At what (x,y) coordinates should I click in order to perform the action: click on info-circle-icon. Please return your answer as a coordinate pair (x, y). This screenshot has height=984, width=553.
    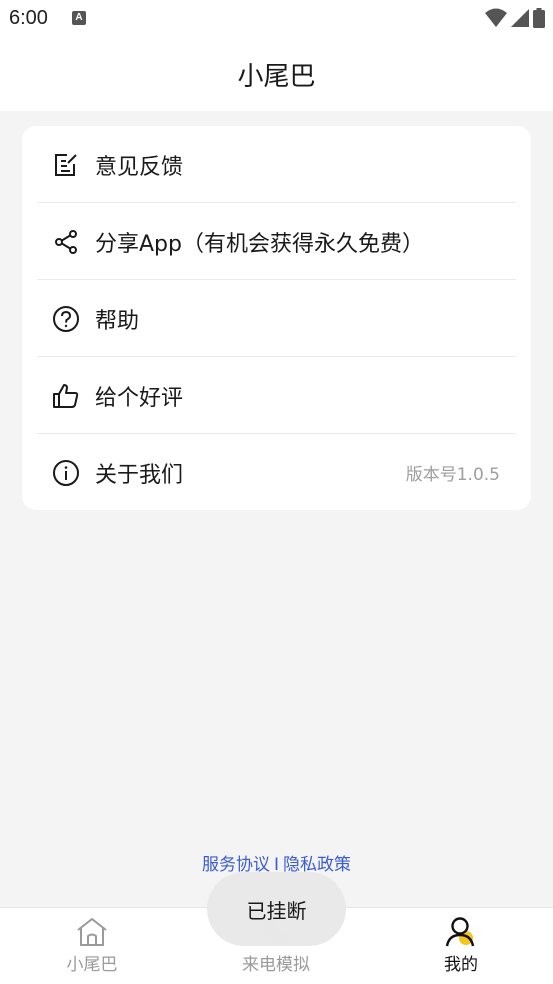
    Looking at the image, I should click on (66, 473).